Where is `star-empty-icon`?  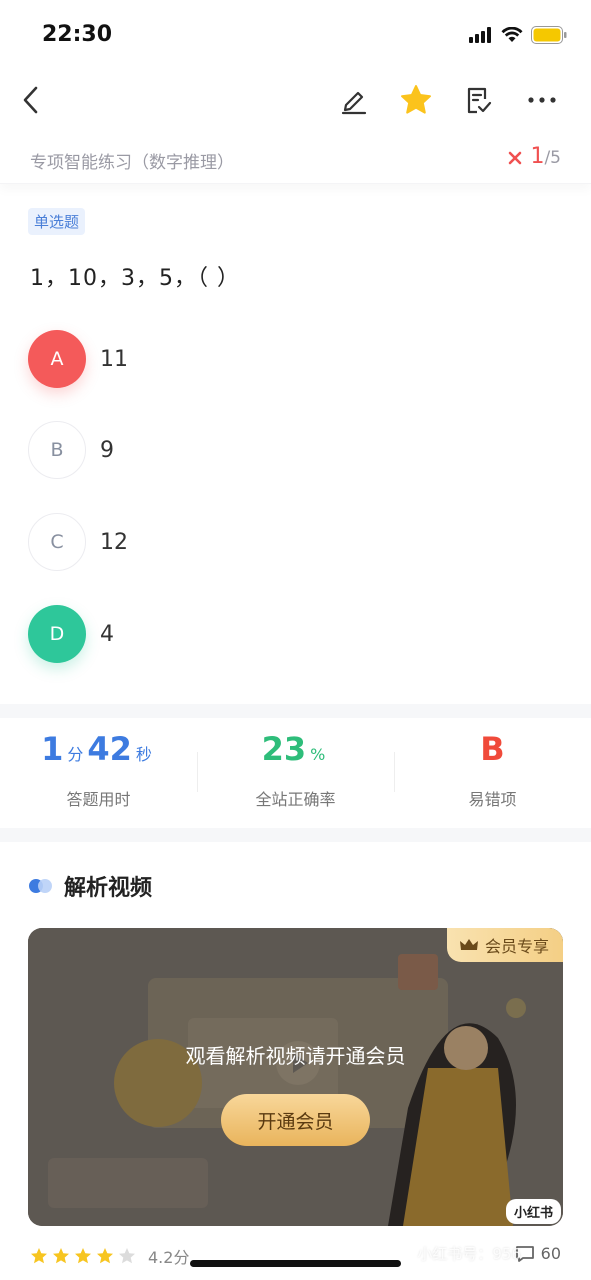
star-empty-icon is located at coordinates (127, 1256).